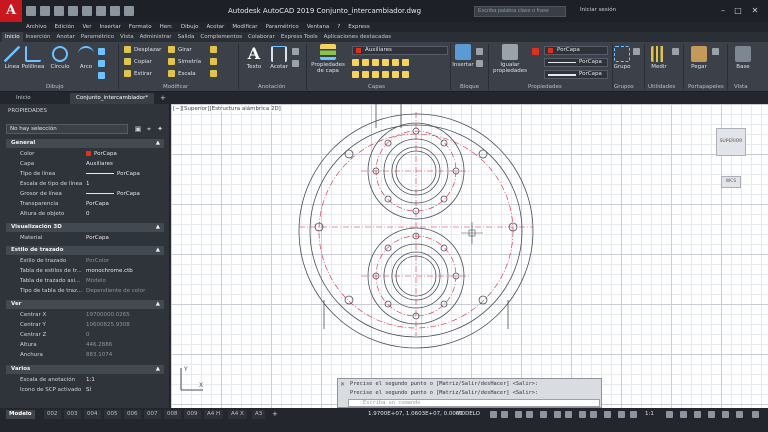 This screenshot has width=768, height=432. Describe the element at coordinates (520, 11) in the screenshot. I see `search-input: Escriba palabra clave o frase` at that location.